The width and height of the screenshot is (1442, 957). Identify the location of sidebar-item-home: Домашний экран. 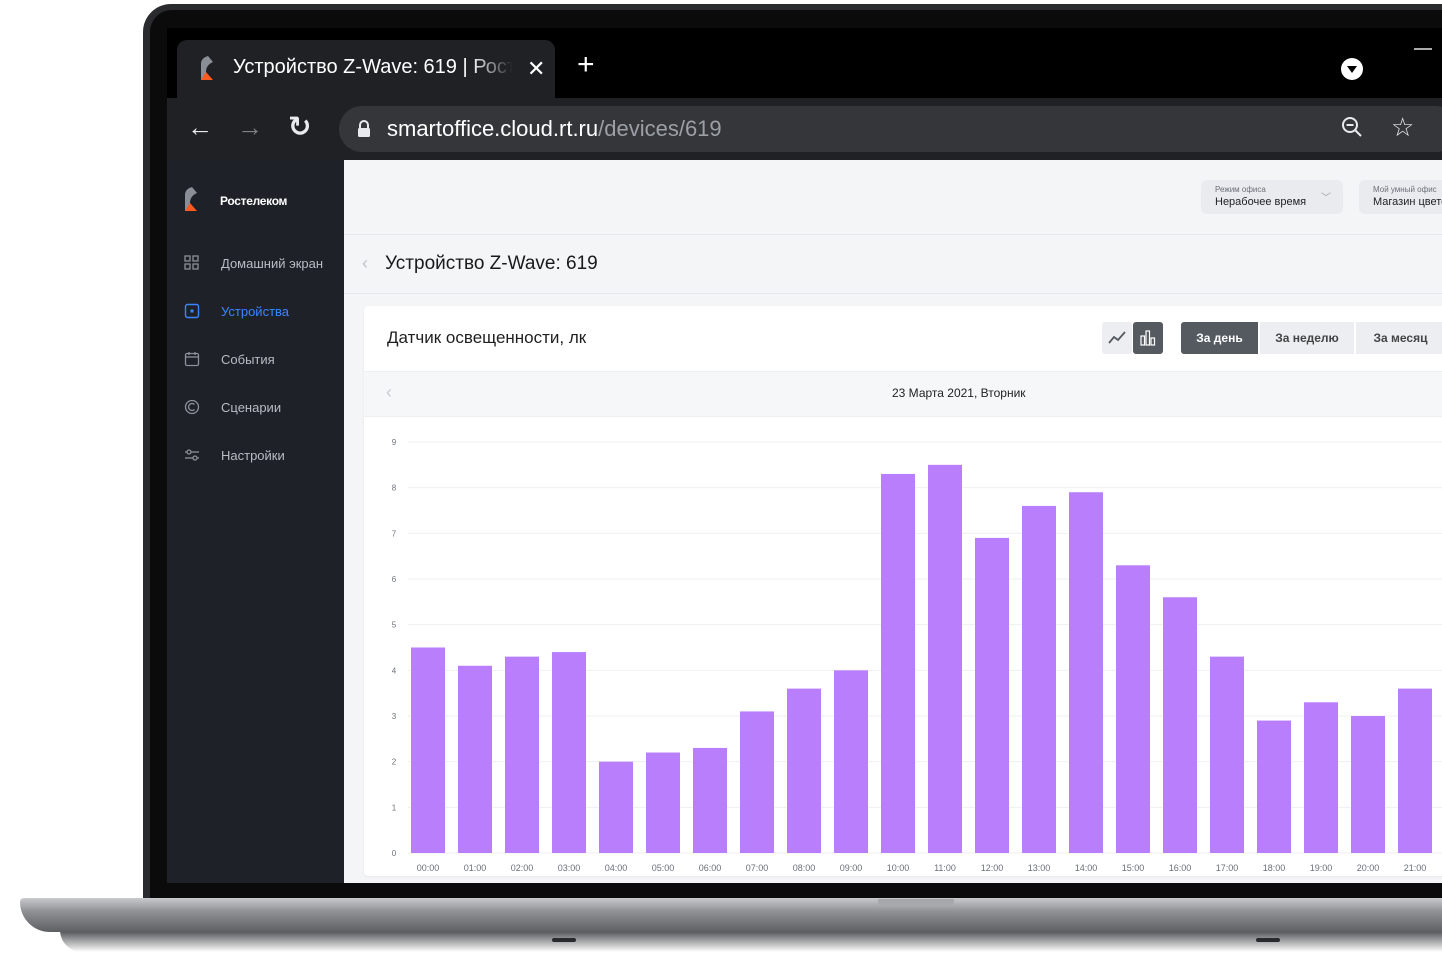
(263, 264).